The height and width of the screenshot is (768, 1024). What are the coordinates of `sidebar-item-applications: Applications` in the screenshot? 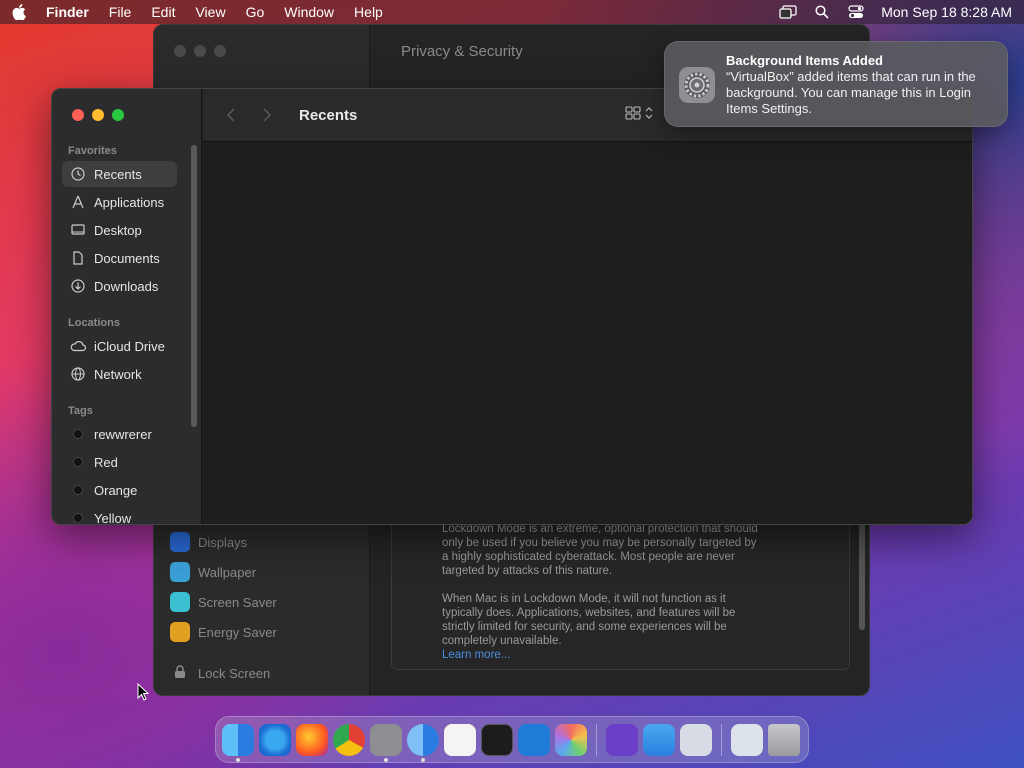 It's located at (119, 202).